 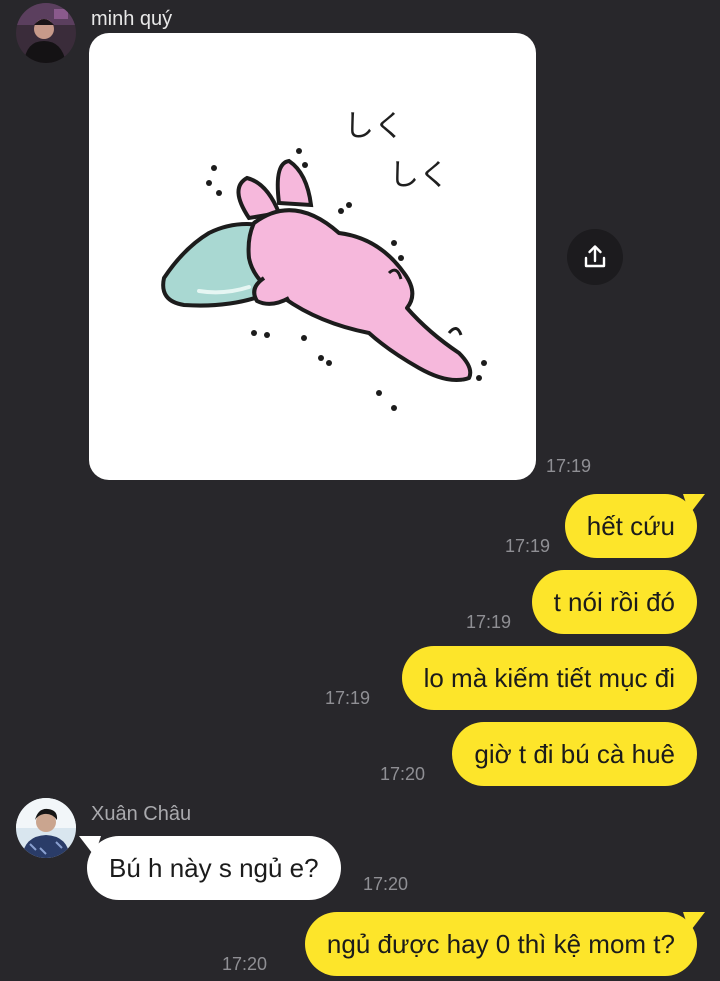 I want to click on message-text: t nói rồi đó, so click(x=614, y=602).